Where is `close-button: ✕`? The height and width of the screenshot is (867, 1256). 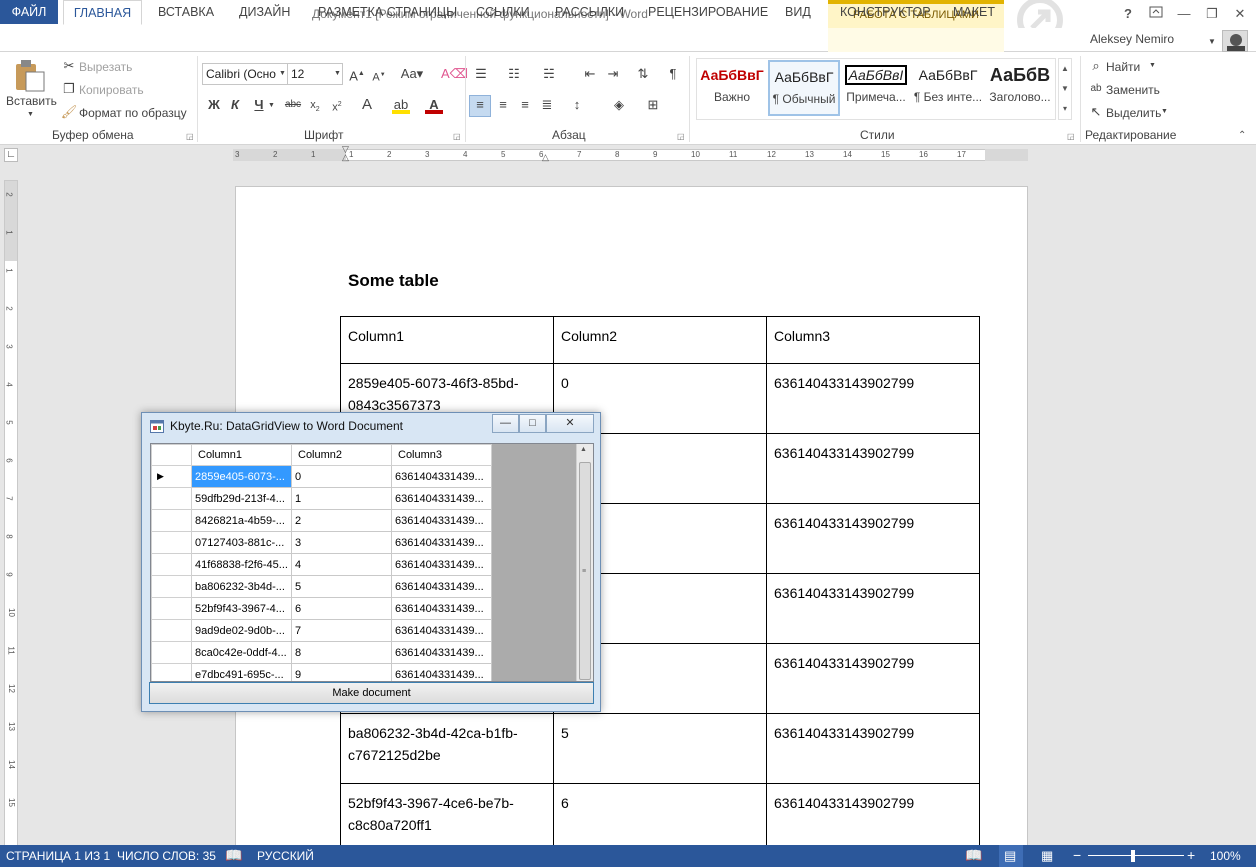
close-button: ✕ is located at coordinates (1240, 14).